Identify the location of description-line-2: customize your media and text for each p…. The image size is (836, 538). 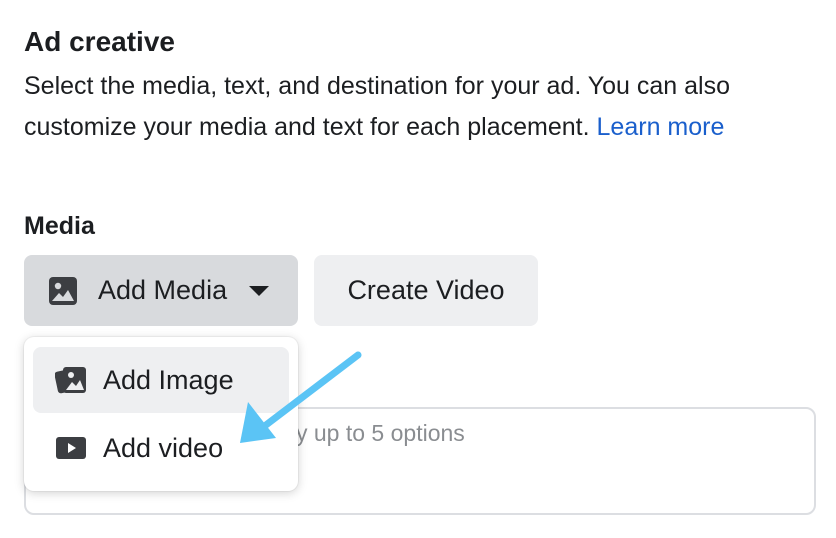
(424, 127).